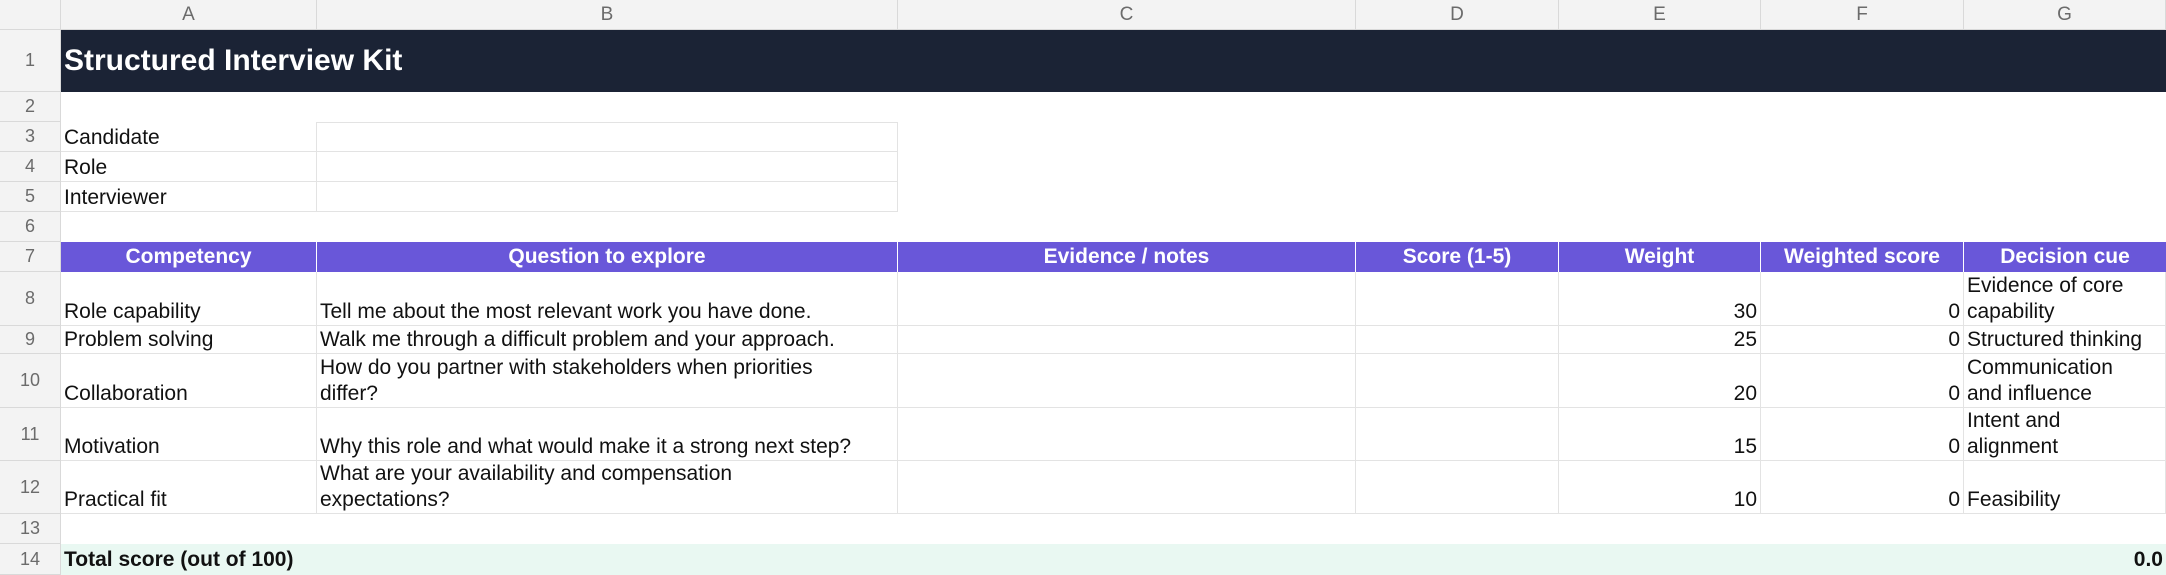  What do you see at coordinates (1745, 393) in the screenshot?
I see `weight-value: 20` at bounding box center [1745, 393].